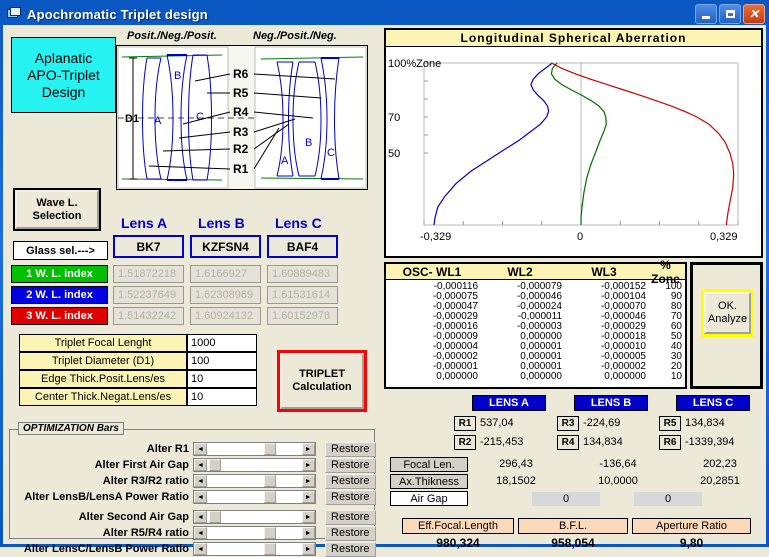 This screenshot has height=557, width=769. What do you see at coordinates (322, 374) in the screenshot?
I see `triplet-button-line-1: TRIPLET` at bounding box center [322, 374].